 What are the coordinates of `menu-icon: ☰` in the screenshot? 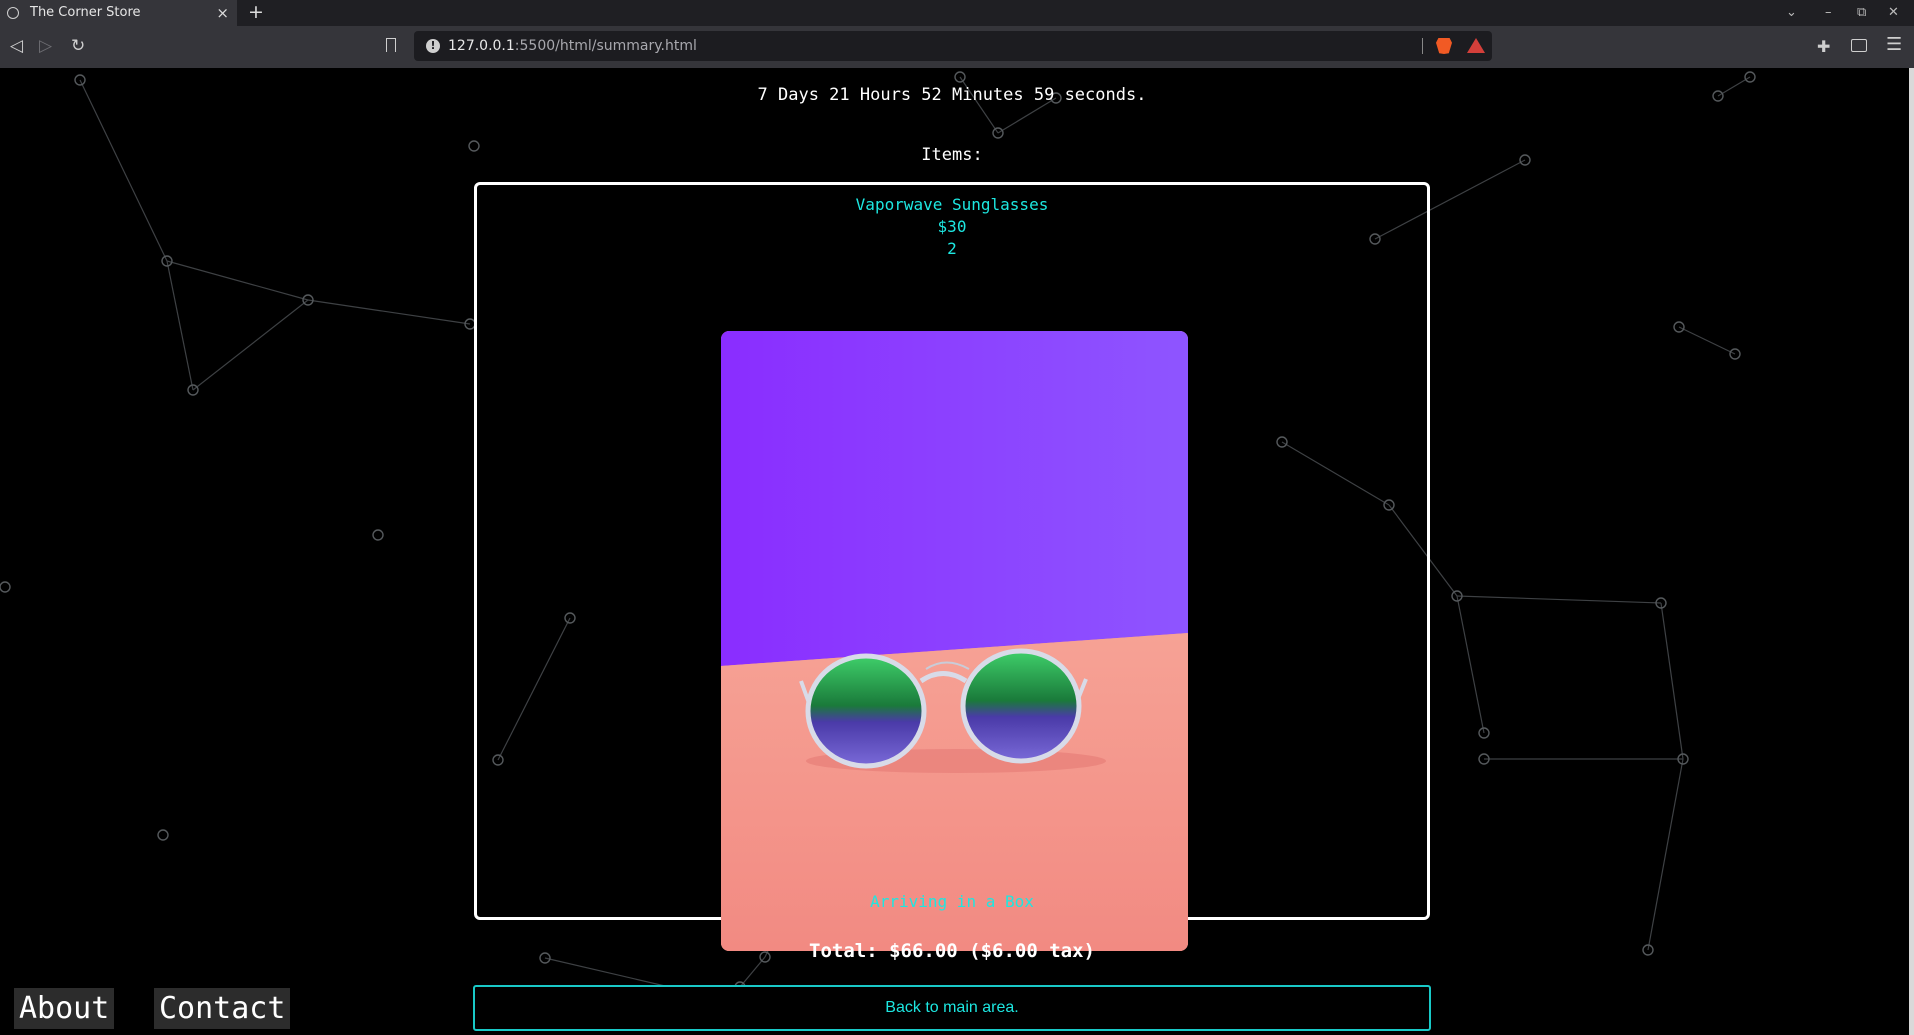 It's located at (1894, 44).